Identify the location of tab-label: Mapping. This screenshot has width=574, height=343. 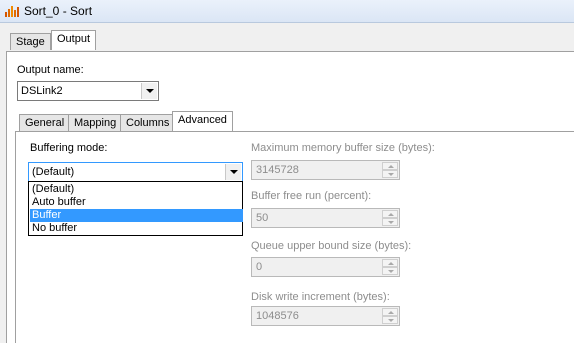
(95, 123).